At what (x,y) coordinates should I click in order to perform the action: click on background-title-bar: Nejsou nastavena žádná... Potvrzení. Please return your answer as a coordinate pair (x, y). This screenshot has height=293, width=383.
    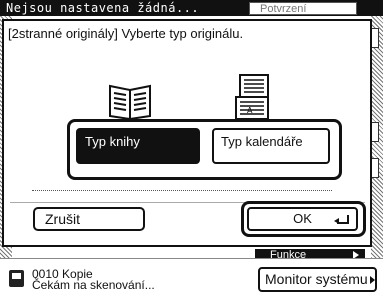
    Looking at the image, I should click on (191, 8).